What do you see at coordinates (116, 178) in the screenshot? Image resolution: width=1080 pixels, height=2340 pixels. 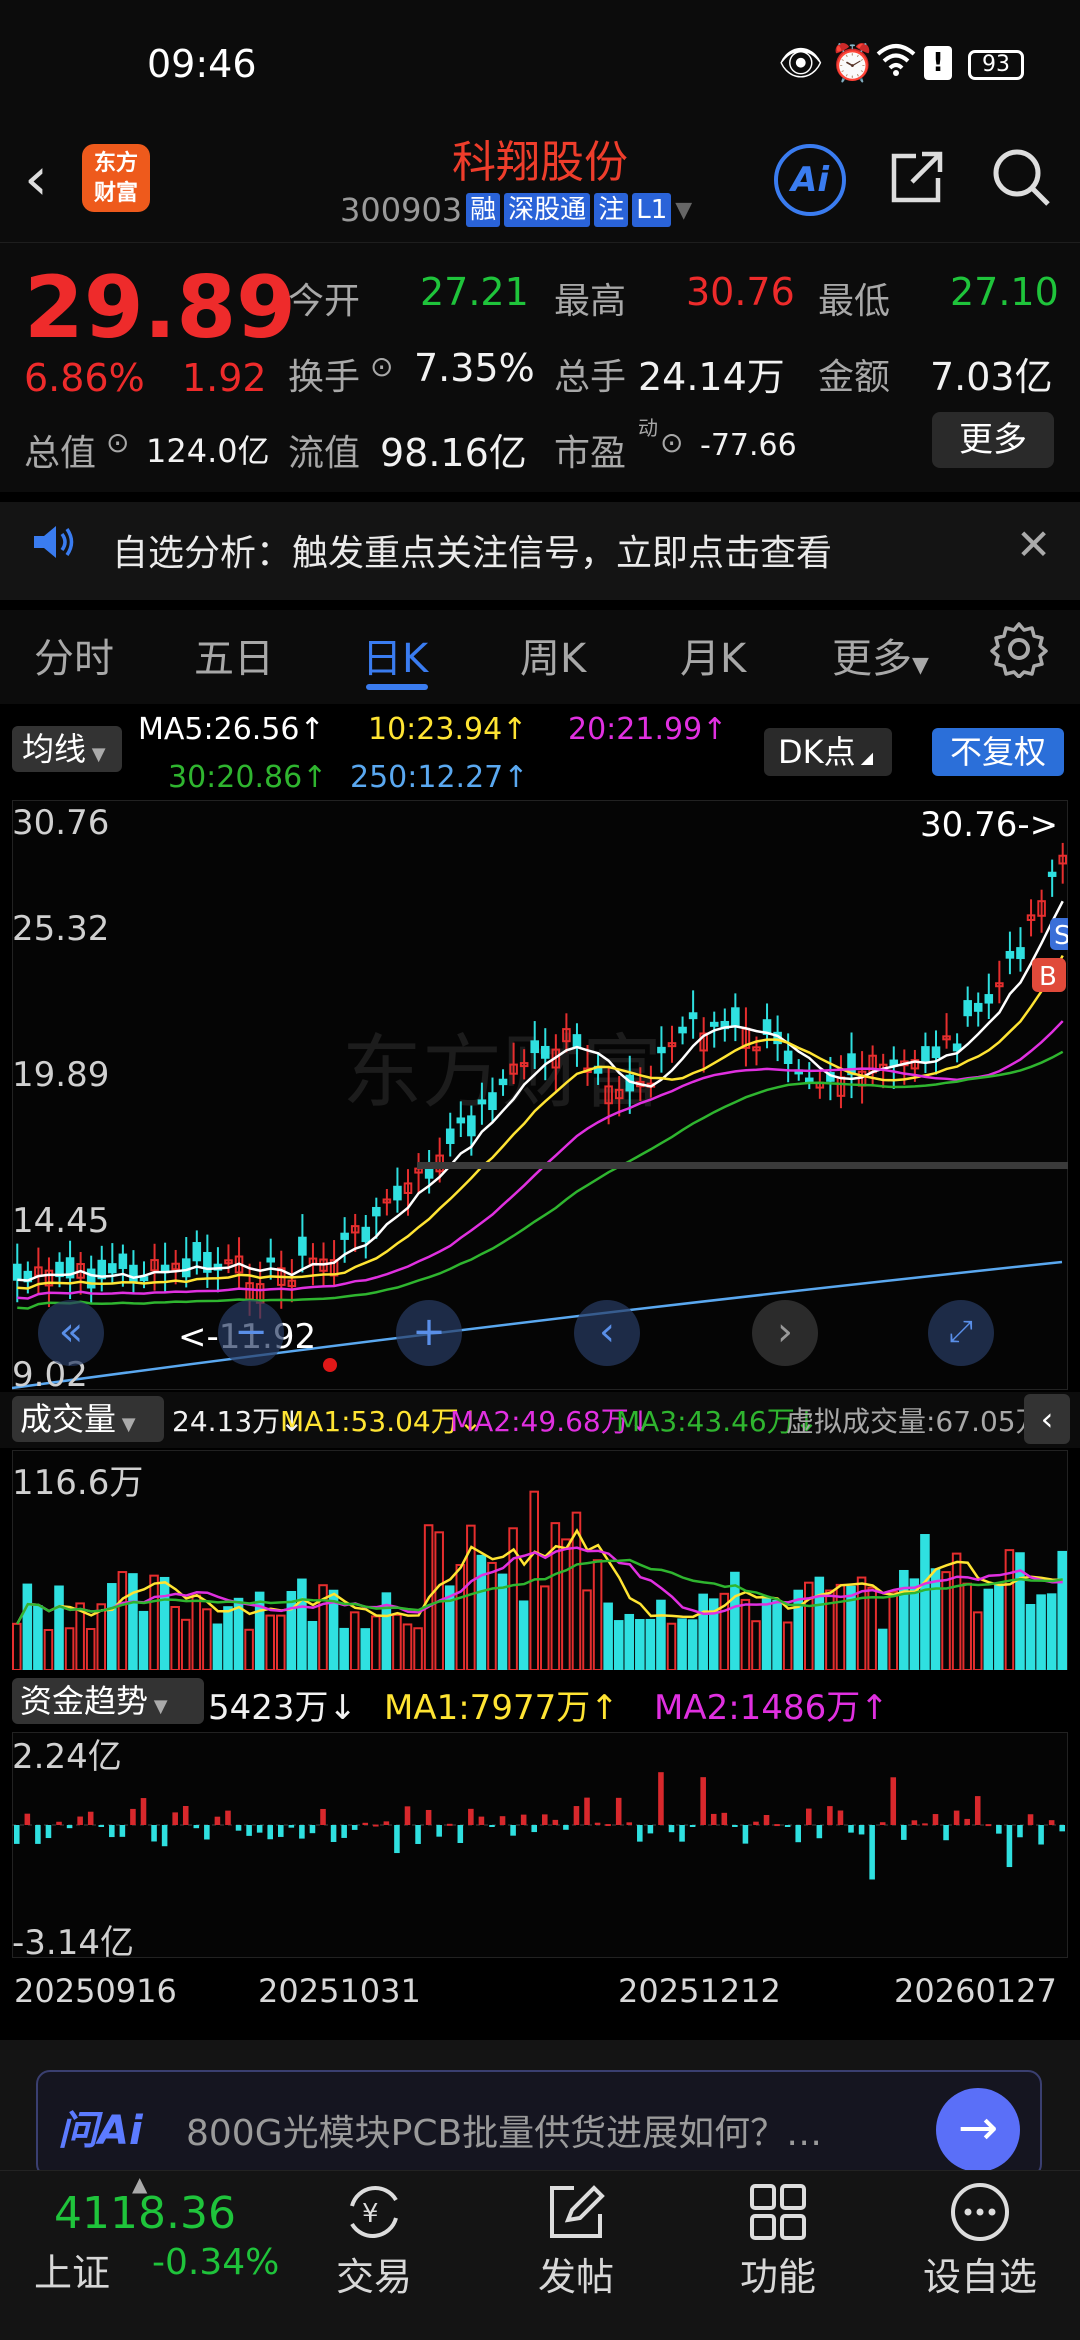 I see `app-logo: 东方 财富` at bounding box center [116, 178].